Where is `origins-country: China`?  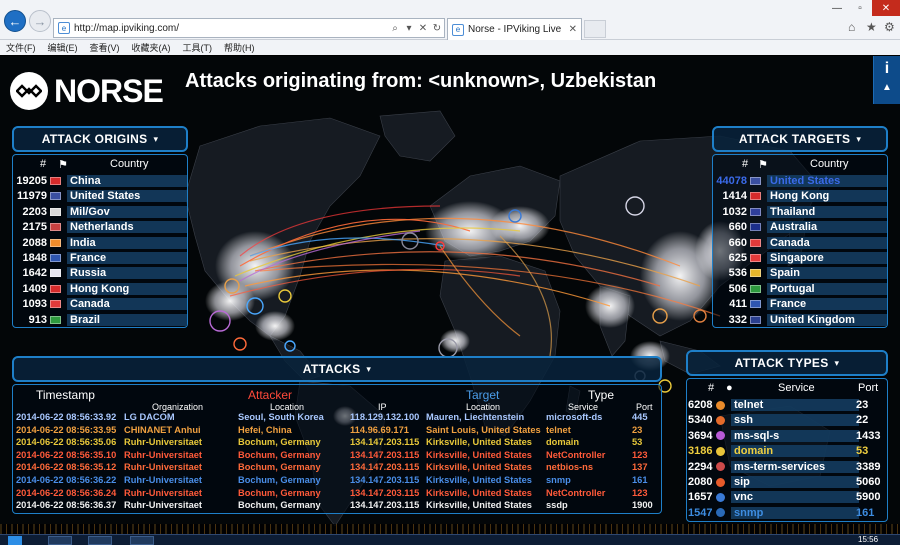
origins-country: China is located at coordinates (127, 181).